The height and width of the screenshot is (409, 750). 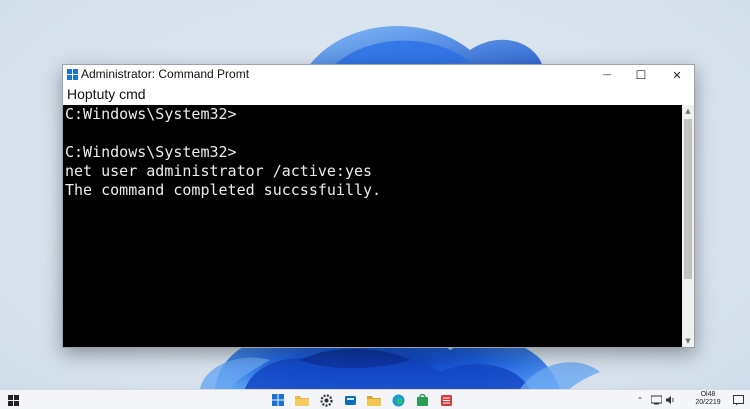 I want to click on maximize-button: ☐, so click(x=641, y=75).